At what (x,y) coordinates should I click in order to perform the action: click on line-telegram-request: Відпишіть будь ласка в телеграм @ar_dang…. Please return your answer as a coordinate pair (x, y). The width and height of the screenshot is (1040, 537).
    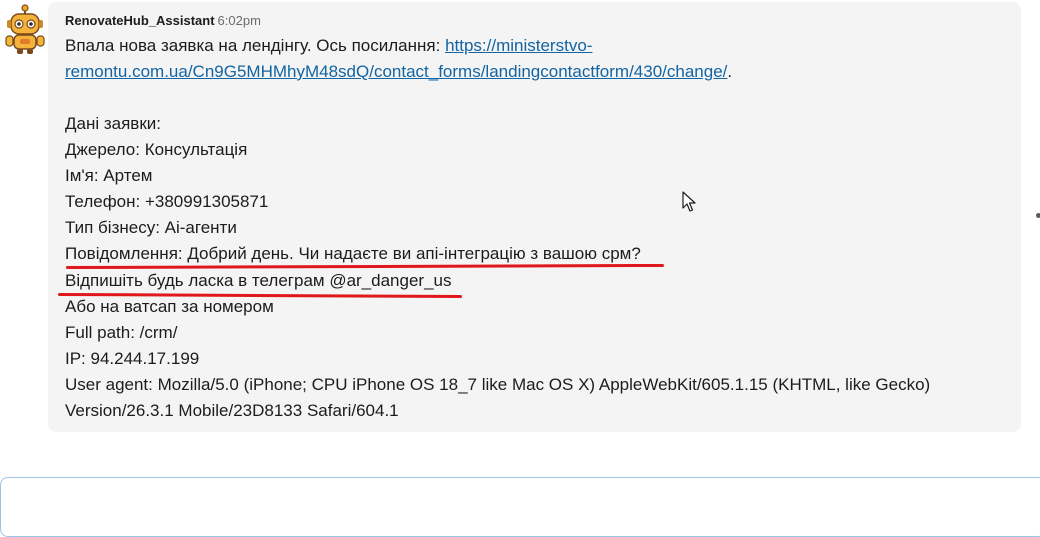
    Looking at the image, I should click on (258, 280).